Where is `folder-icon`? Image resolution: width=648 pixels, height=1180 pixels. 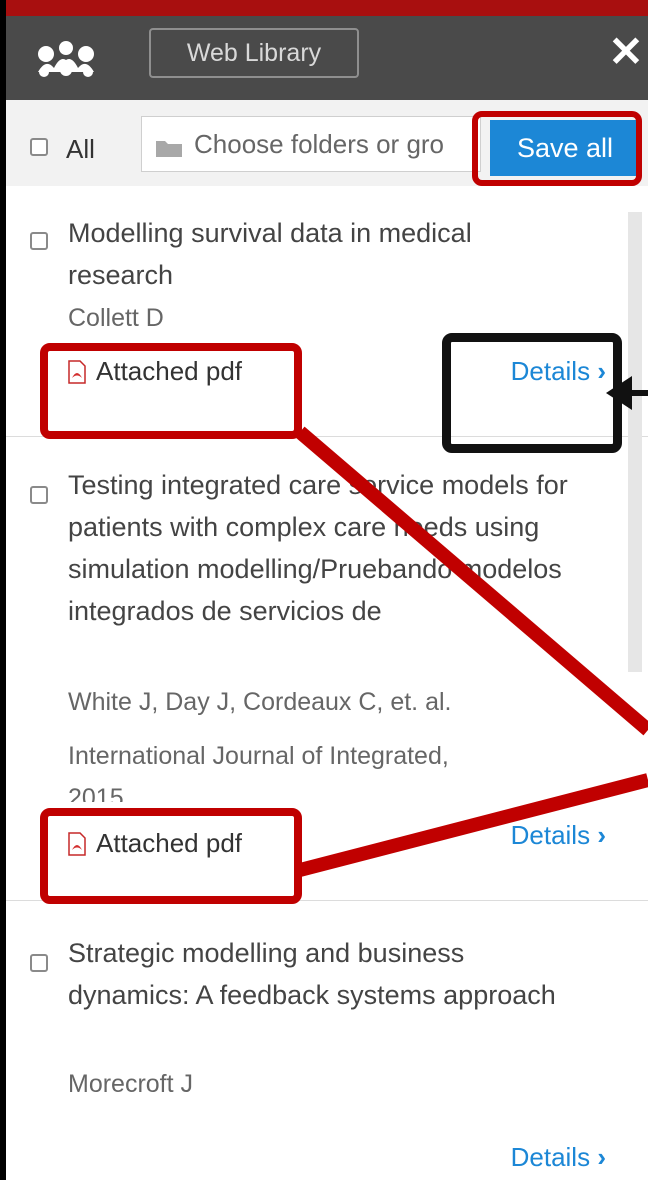
folder-icon is located at coordinates (169, 149).